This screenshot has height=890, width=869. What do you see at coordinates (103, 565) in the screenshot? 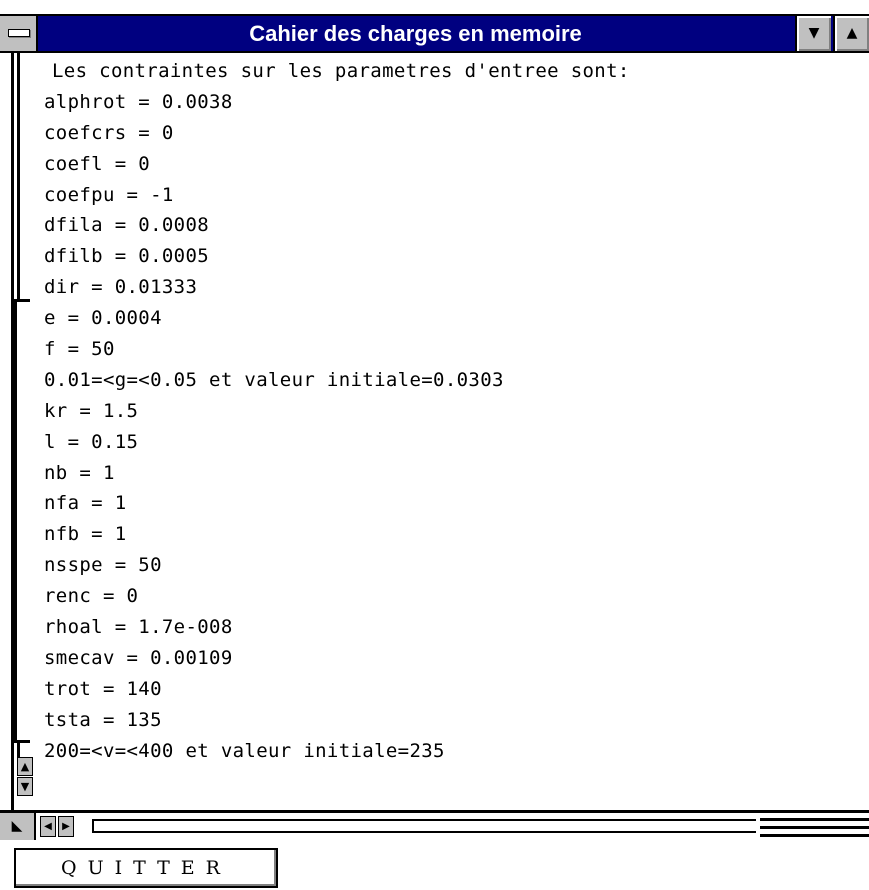
I see `text-line: nsspe = 50` at bounding box center [103, 565].